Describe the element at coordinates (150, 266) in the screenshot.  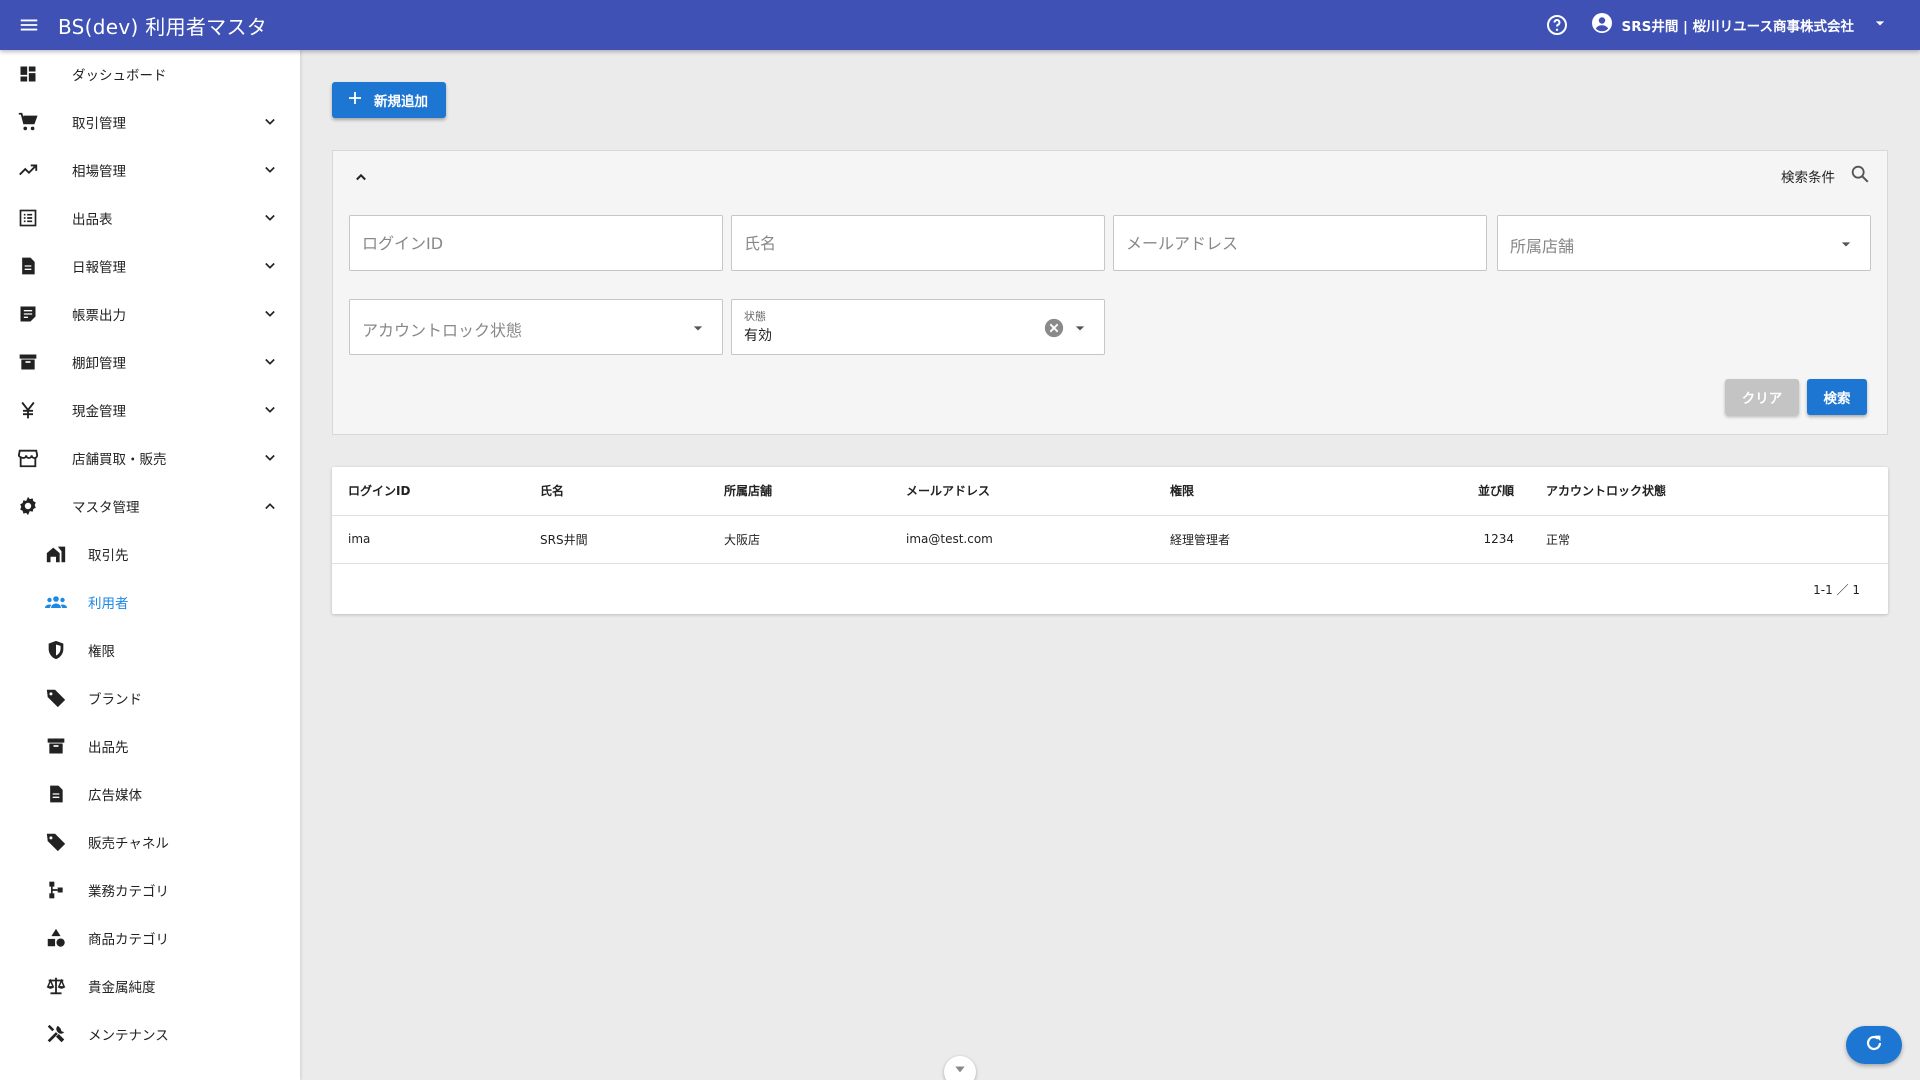
I see `sidebar-item-daily-report: 日報管理` at that location.